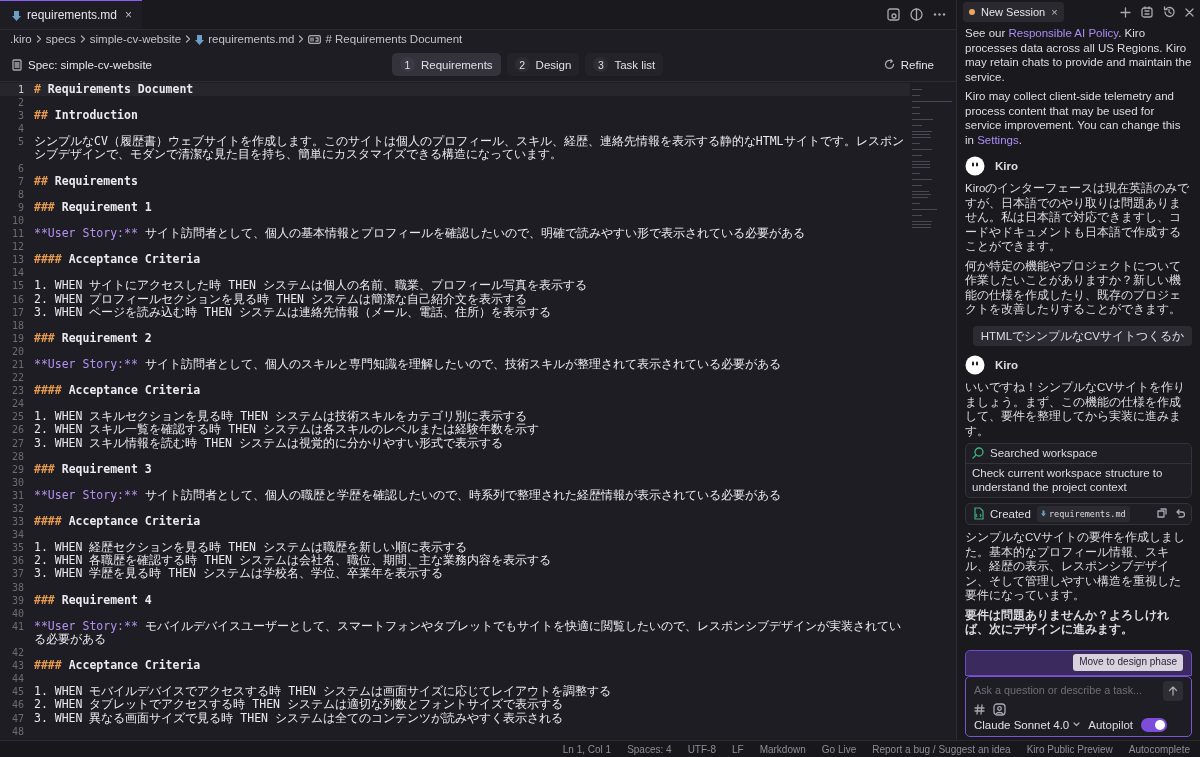 The height and width of the screenshot is (757, 1200). I want to click on line-number: 20, so click(17, 351).